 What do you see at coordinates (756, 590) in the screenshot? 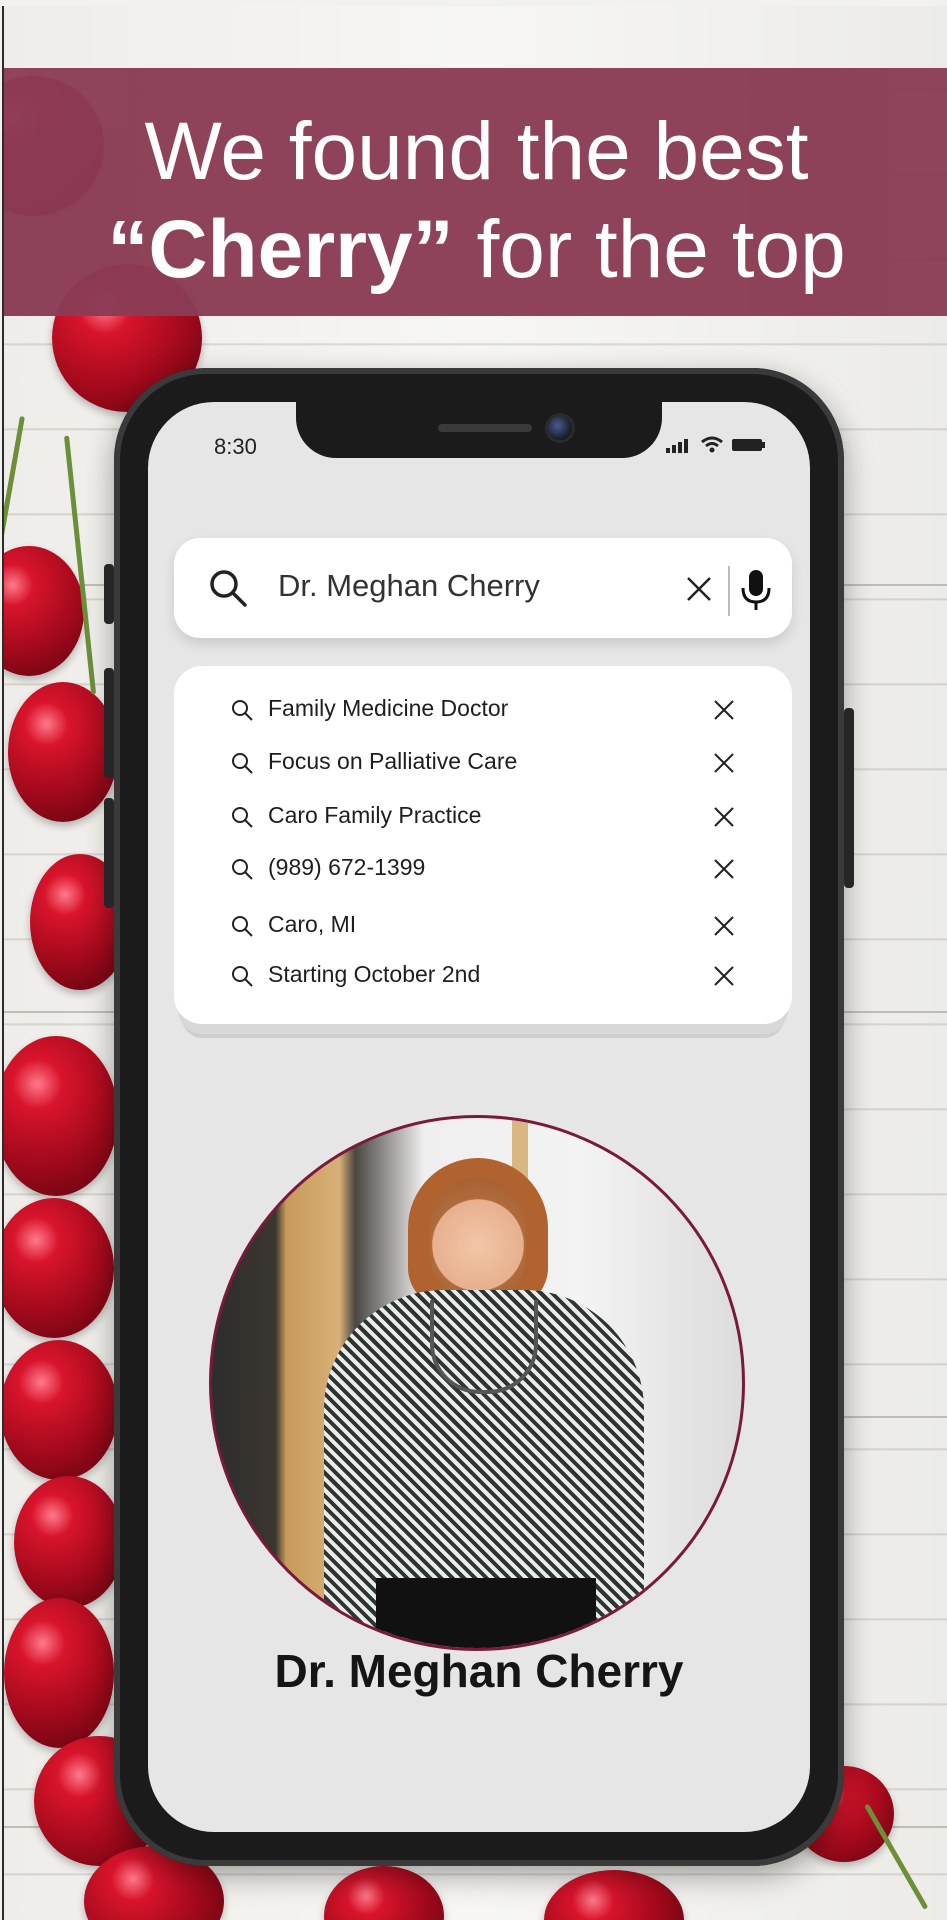
I see `microphone-icon` at bounding box center [756, 590].